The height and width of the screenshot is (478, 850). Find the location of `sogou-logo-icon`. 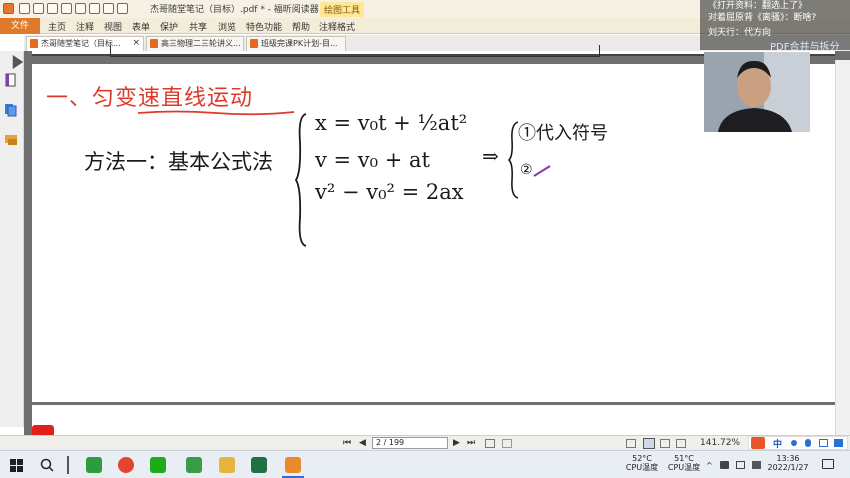

sogou-logo-icon is located at coordinates (758, 443).